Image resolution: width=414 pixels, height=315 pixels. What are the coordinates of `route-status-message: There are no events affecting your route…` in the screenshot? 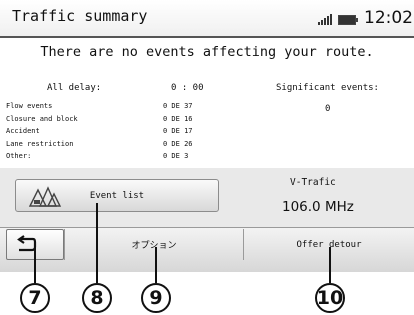 It's located at (207, 52).